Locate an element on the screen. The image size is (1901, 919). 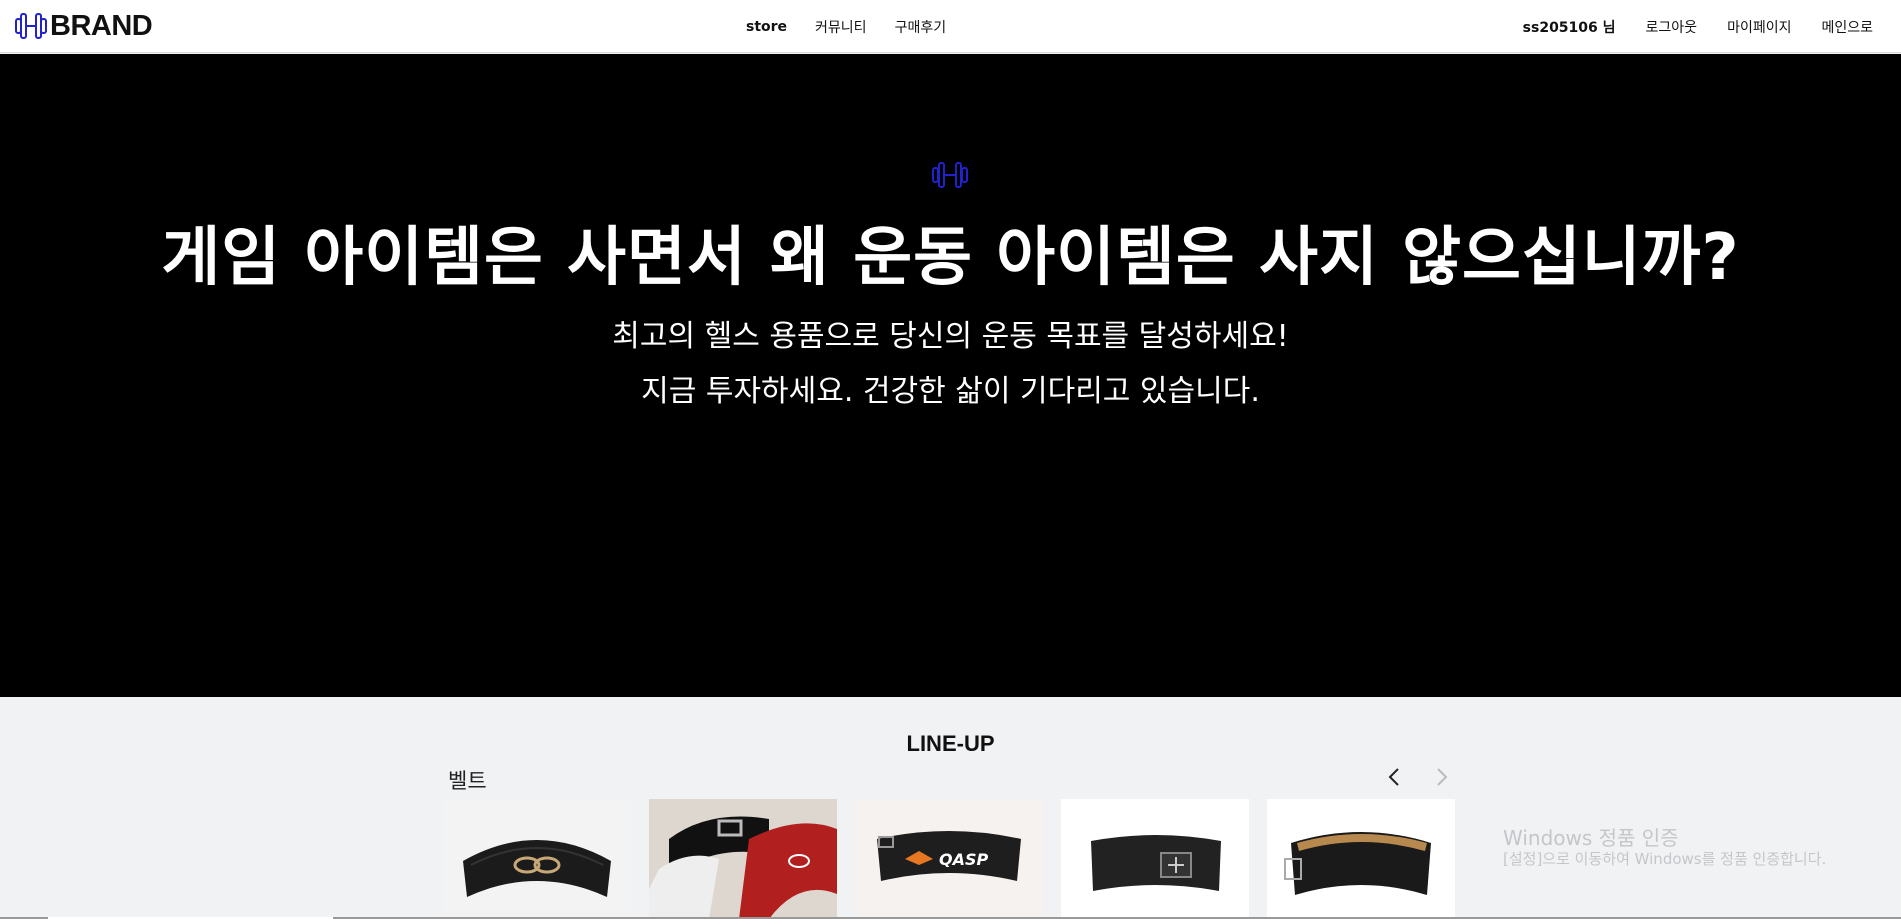
nav-store: store is located at coordinates (766, 27).